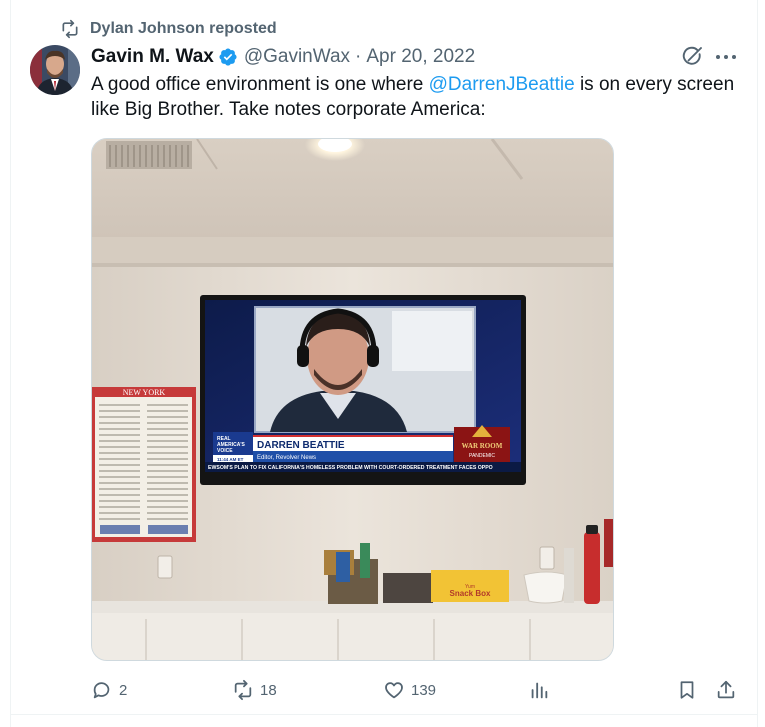 Image resolution: width=765 pixels, height=727 pixels. I want to click on reply-button: 2, so click(109, 690).